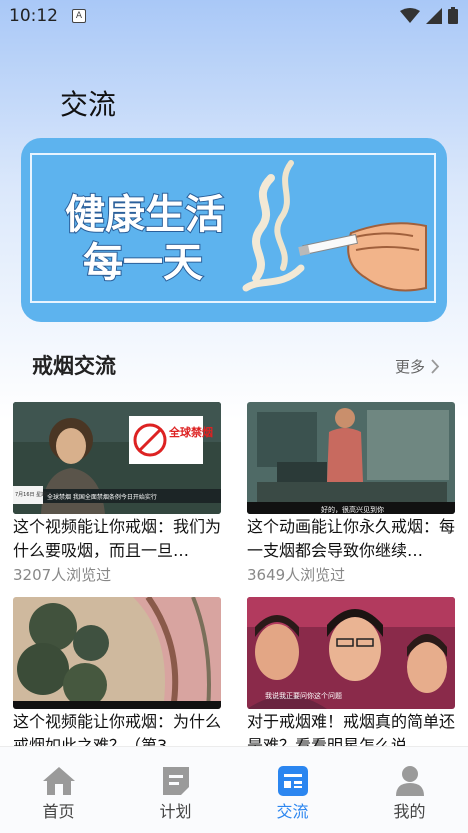  Describe the element at coordinates (453, 15) in the screenshot. I see `battery-icon` at that location.